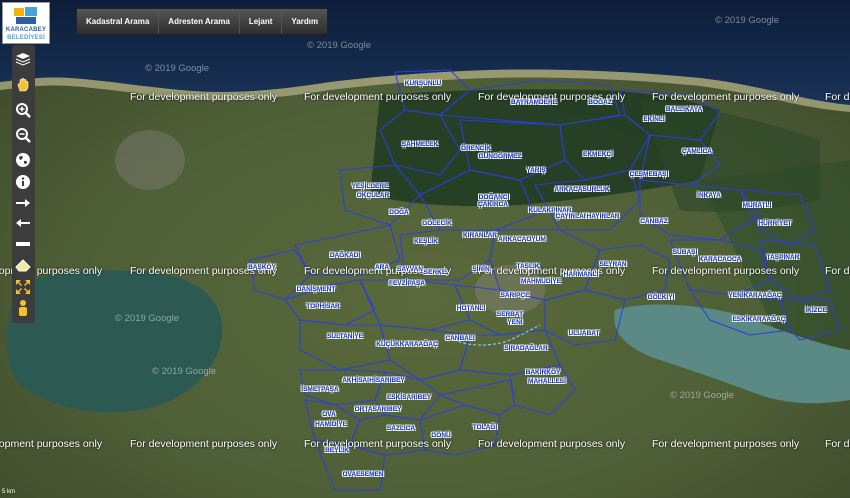  What do you see at coordinates (534, 103) in the screenshot?
I see `place-label: BAYRAMDERE` at bounding box center [534, 103].